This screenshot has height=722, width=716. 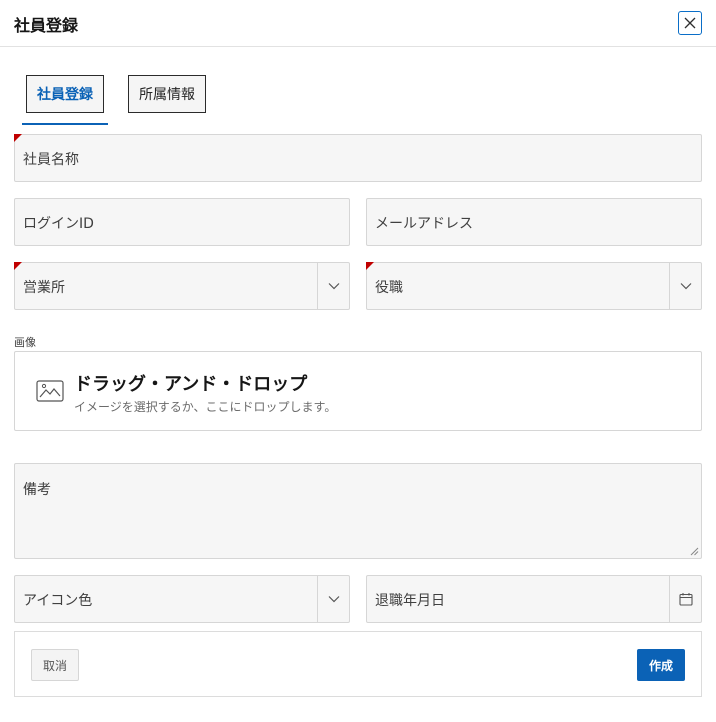 What do you see at coordinates (410, 601) in the screenshot?
I see `retire-date-label: 退職年月日` at bounding box center [410, 601].